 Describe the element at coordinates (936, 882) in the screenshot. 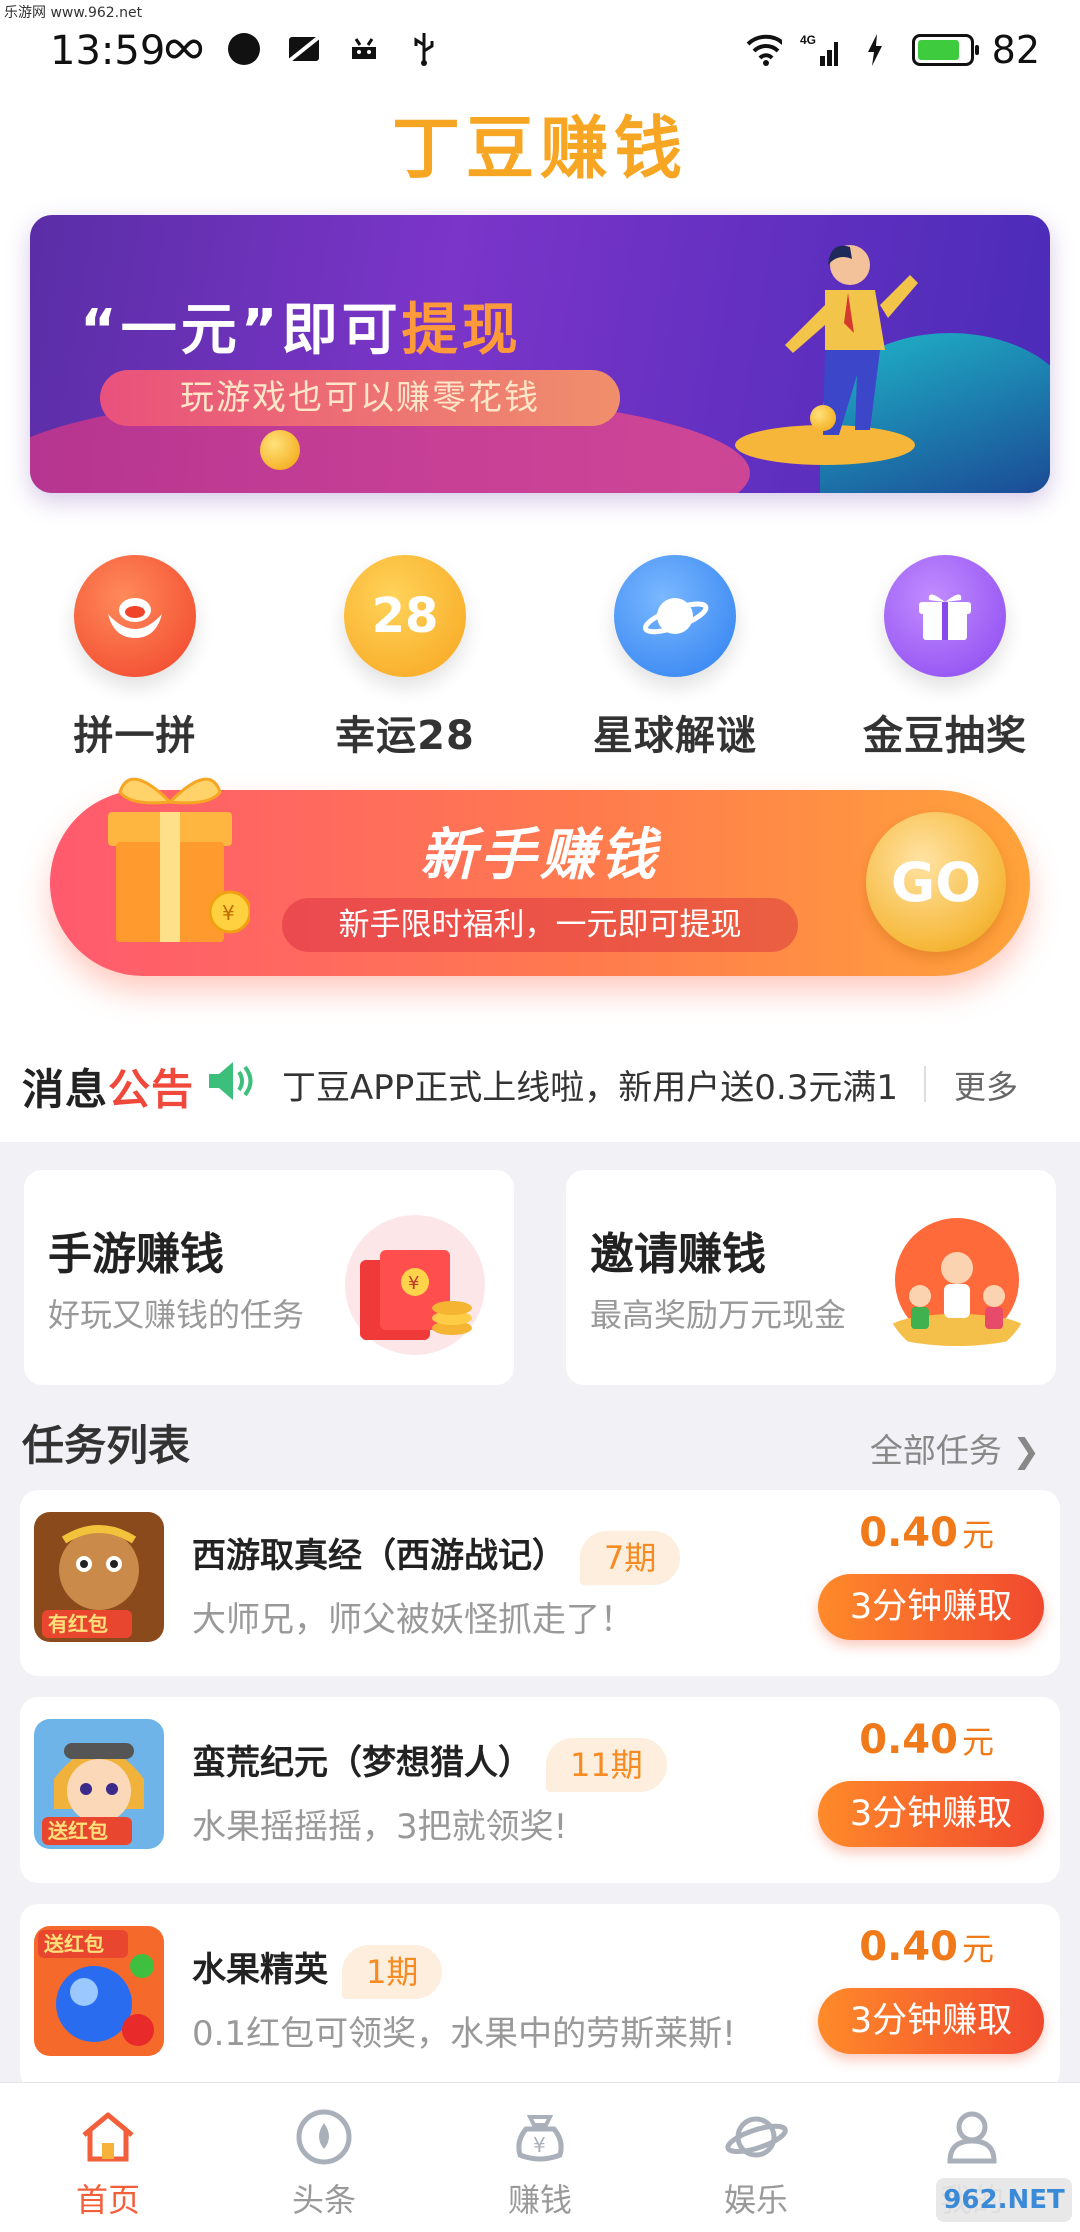

I see `go-button: GO` at that location.